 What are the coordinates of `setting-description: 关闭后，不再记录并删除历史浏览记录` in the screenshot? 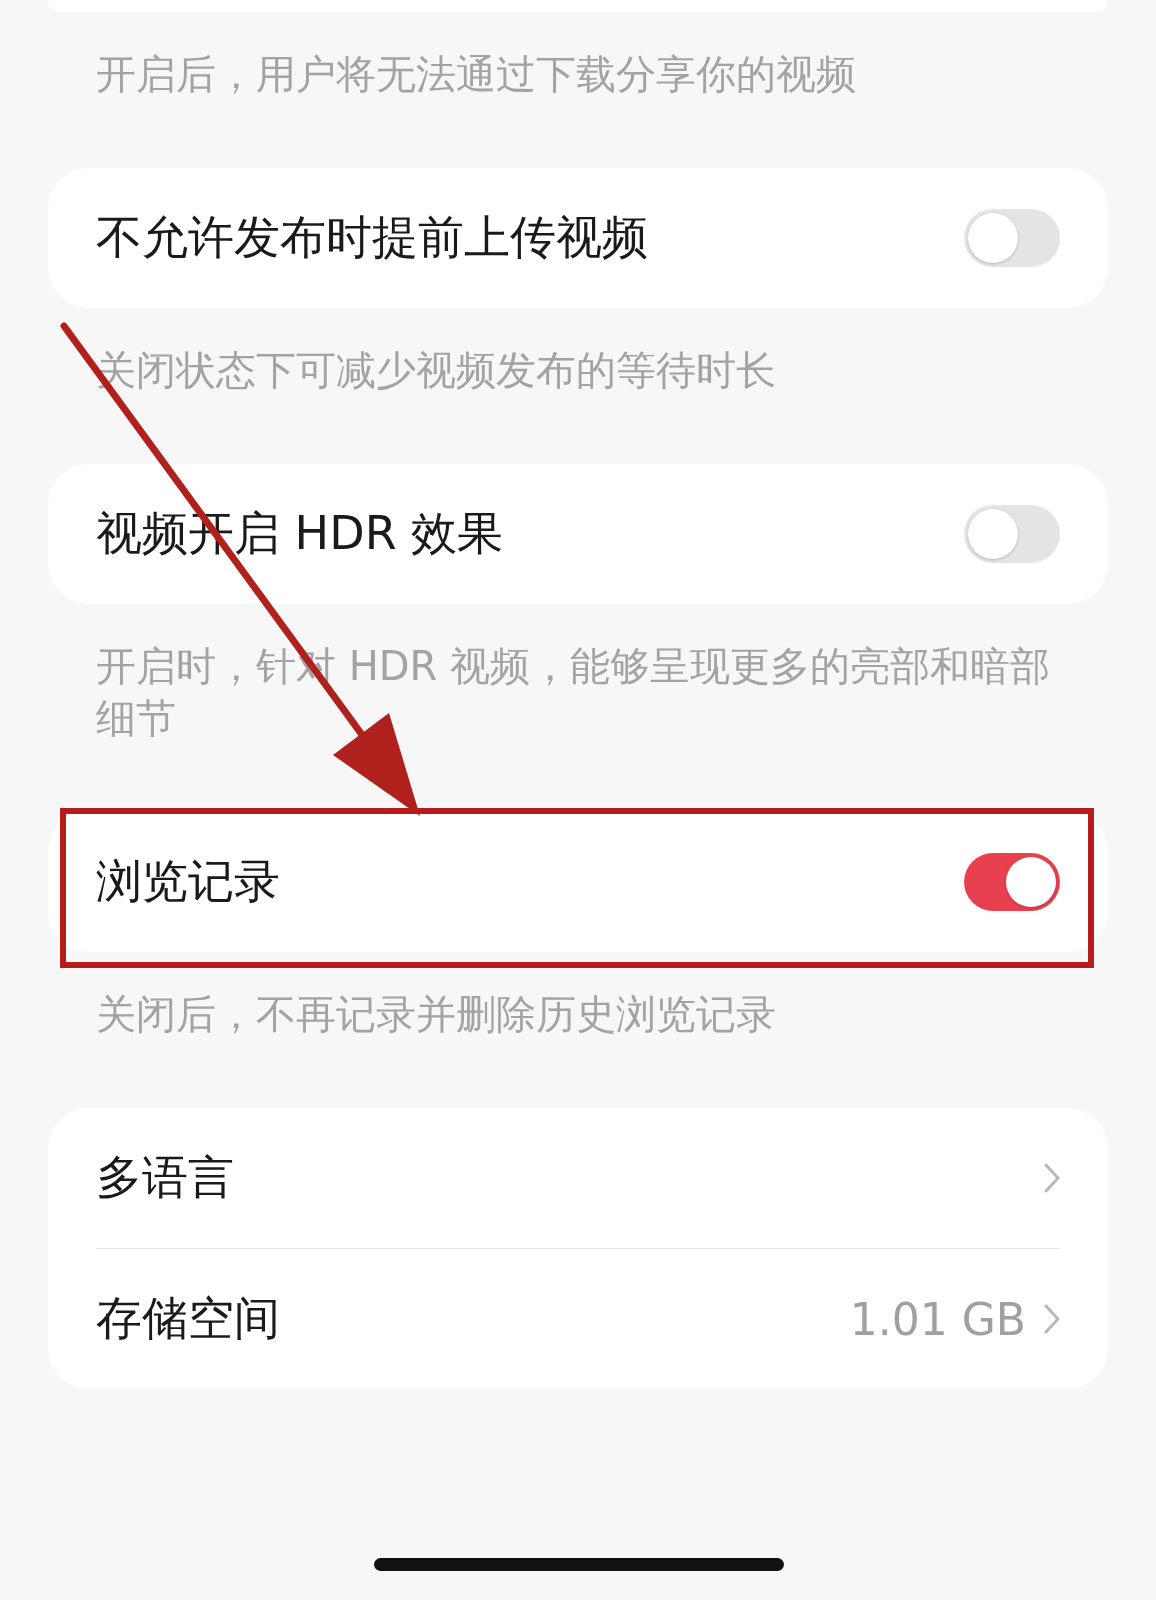 It's located at (436, 1014).